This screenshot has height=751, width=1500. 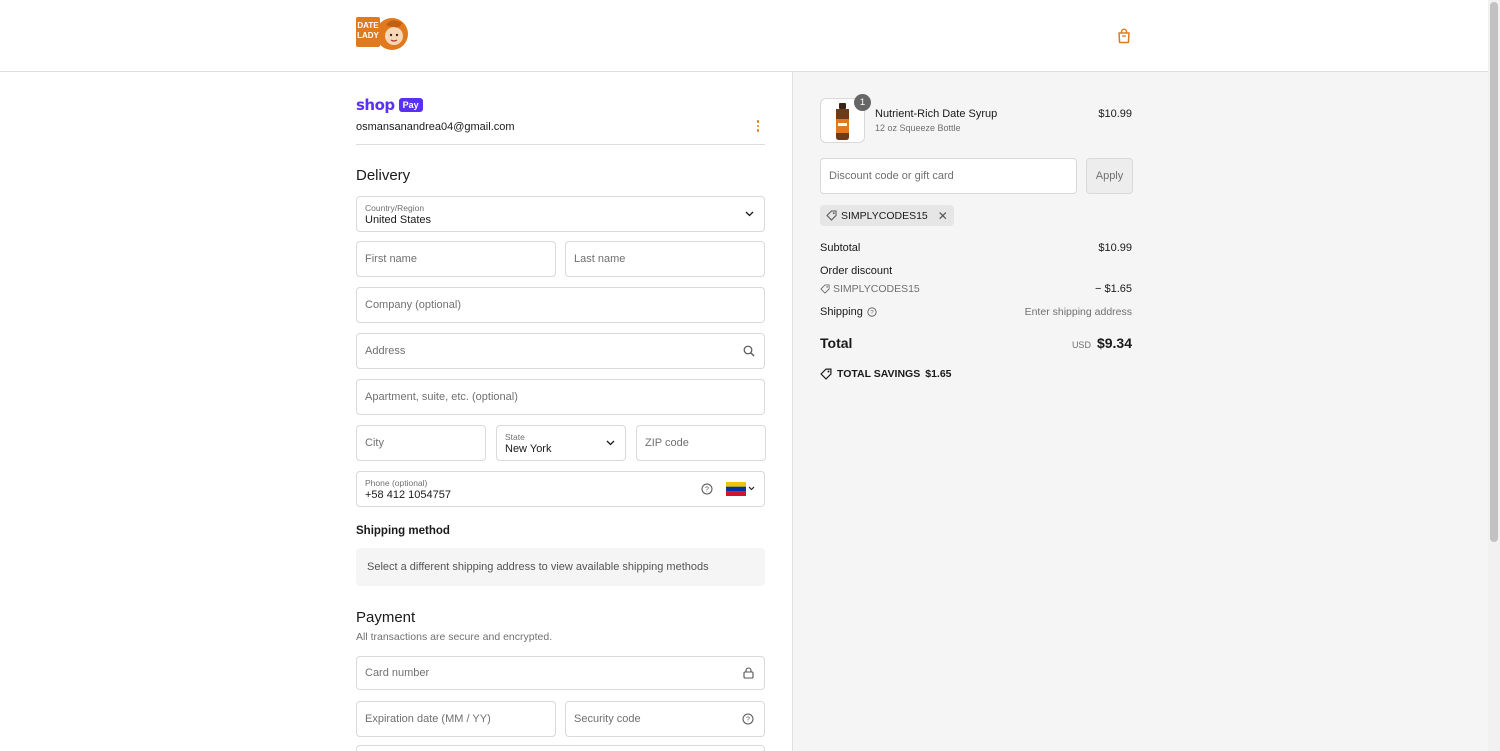 I want to click on city-placeholder: City, so click(x=374, y=443).